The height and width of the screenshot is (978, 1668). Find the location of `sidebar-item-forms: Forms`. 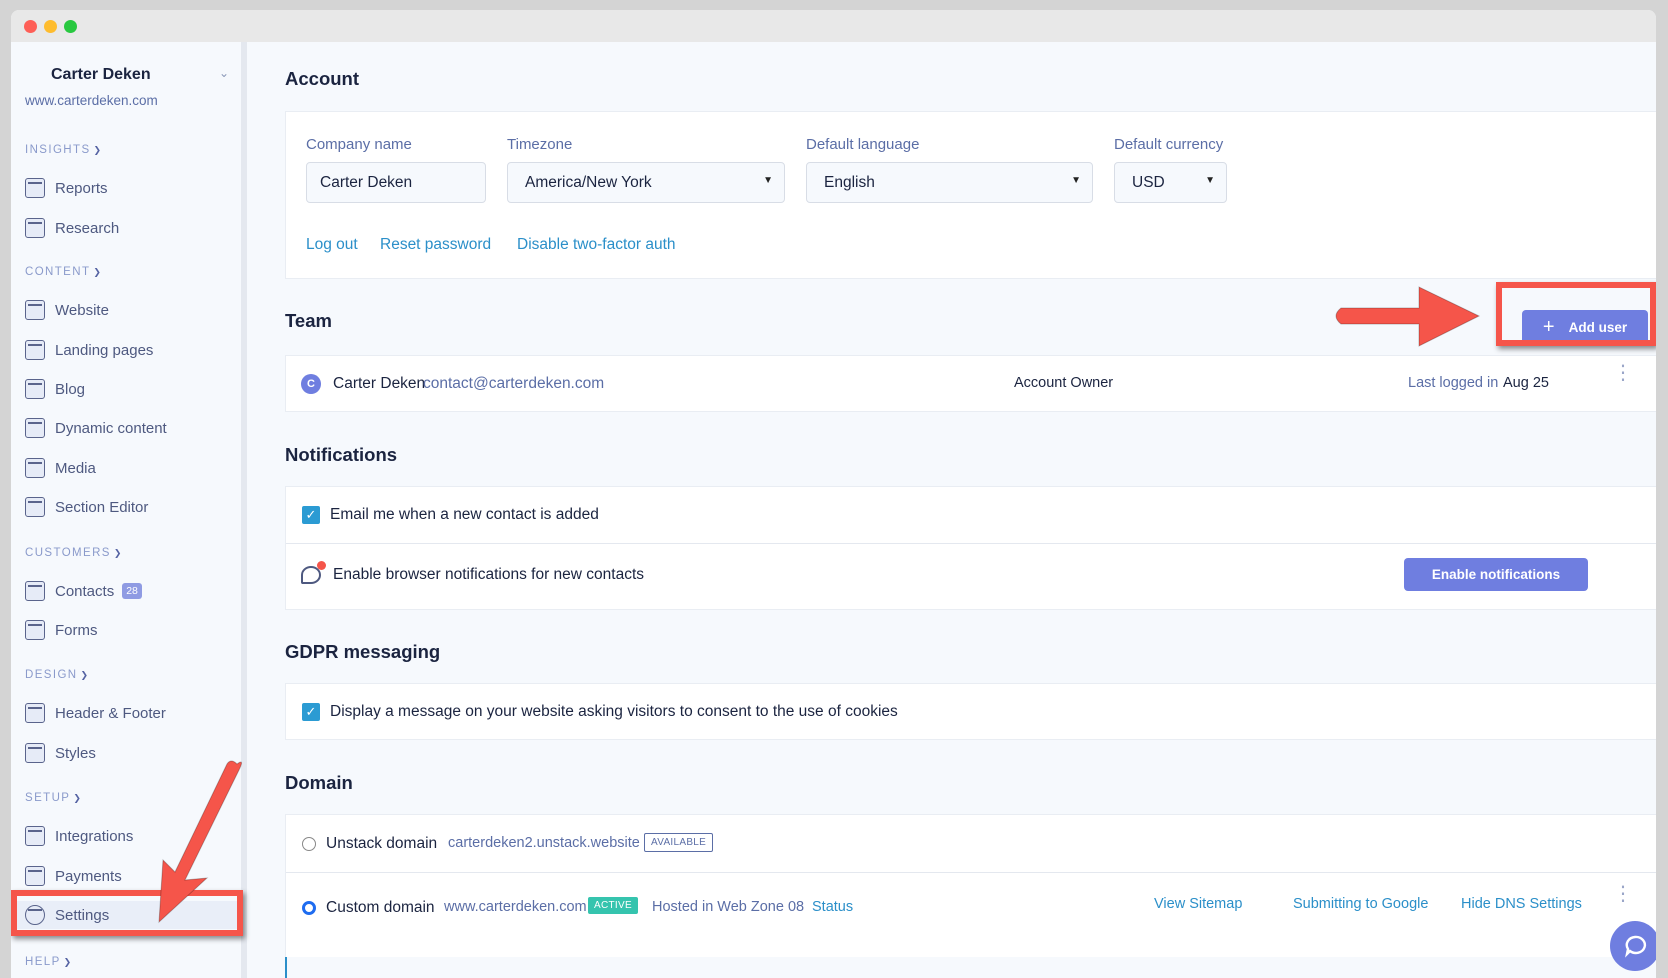

sidebar-item-forms: Forms is located at coordinates (130, 630).